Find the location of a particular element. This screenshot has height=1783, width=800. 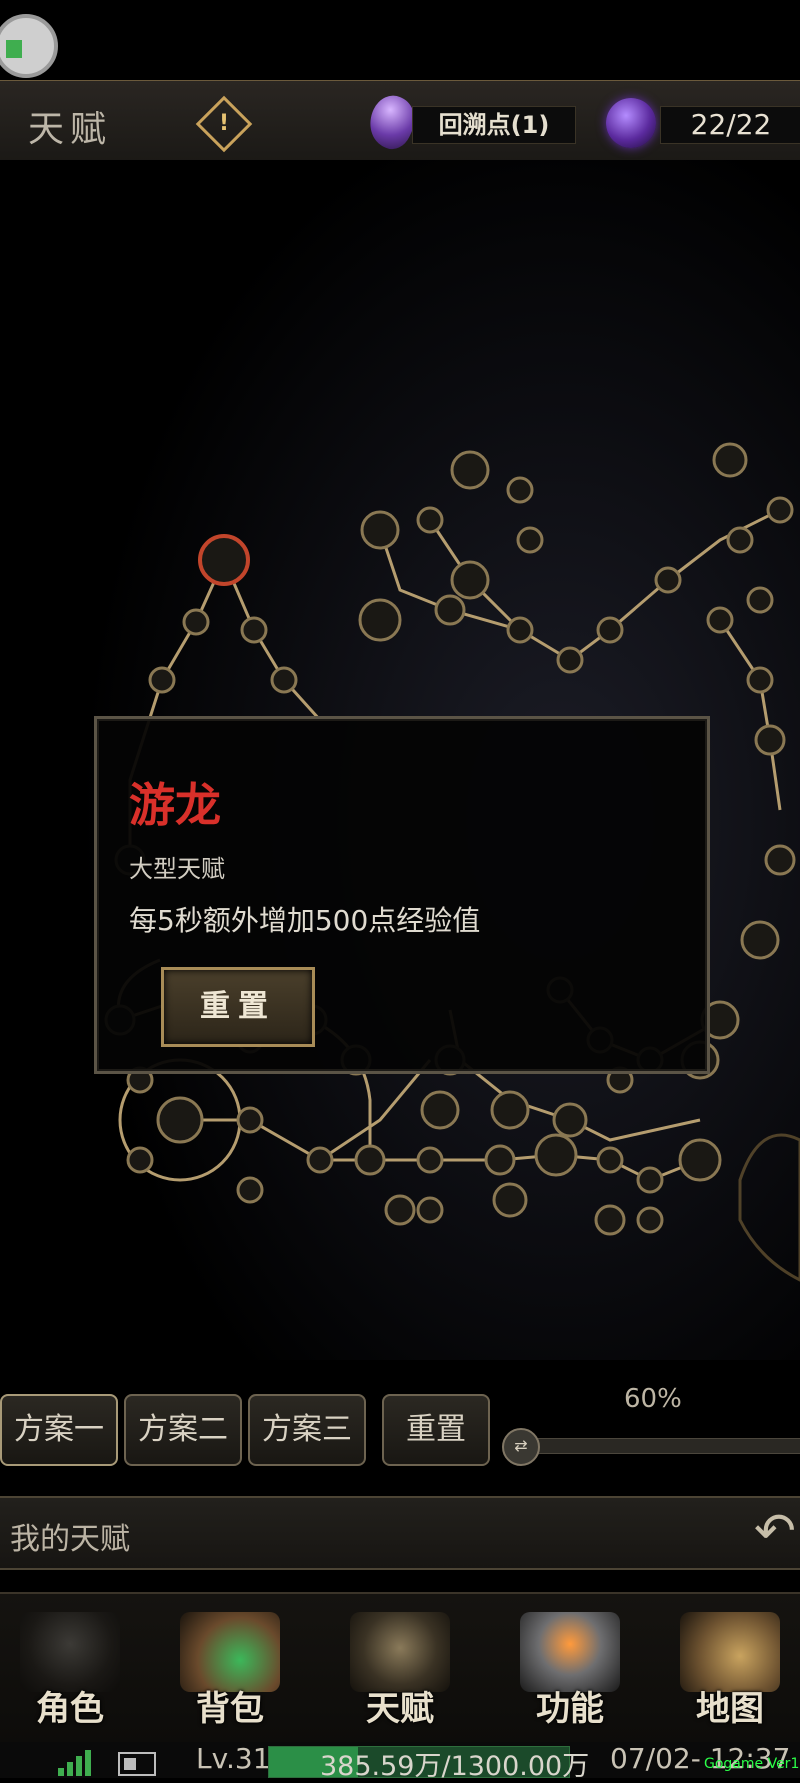

nav-item-character: 角色 is located at coordinates (70, 1667).